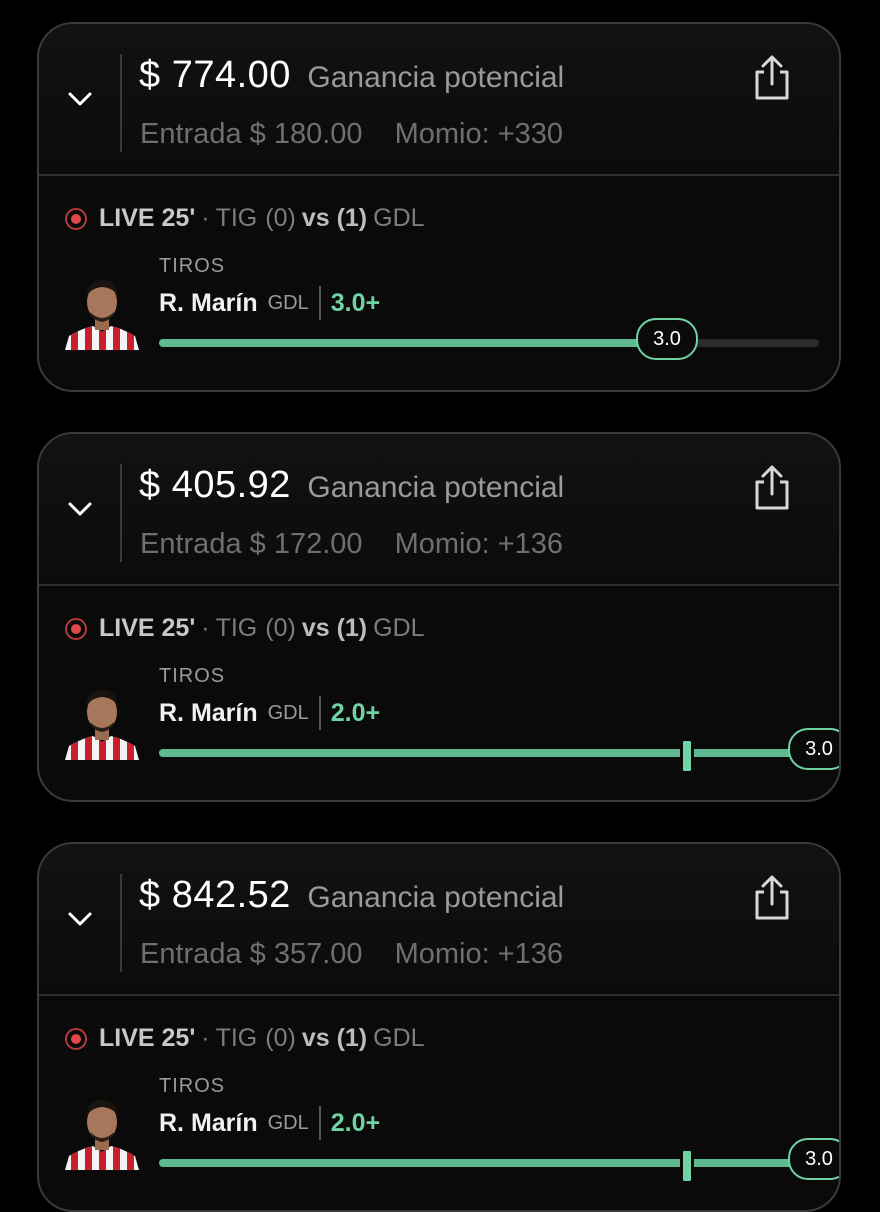 This screenshot has height=1212, width=880. I want to click on odds-value: Momio: +330, so click(479, 134).